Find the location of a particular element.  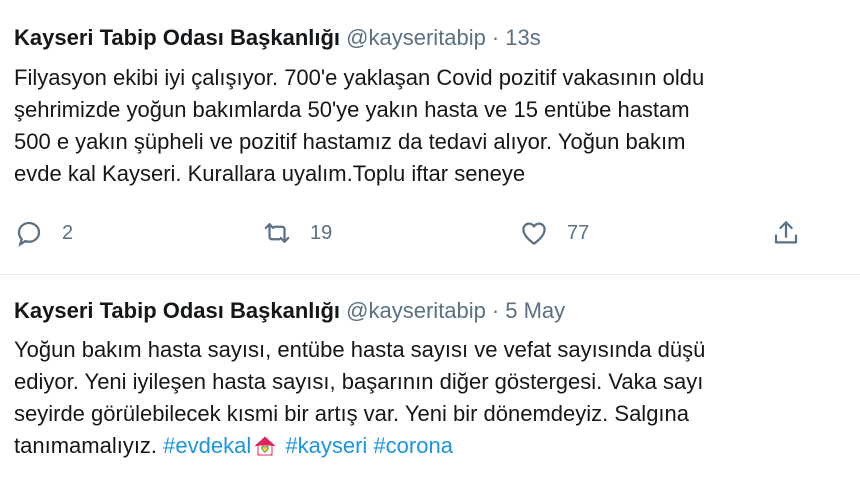

reply-icon is located at coordinates (29, 234).